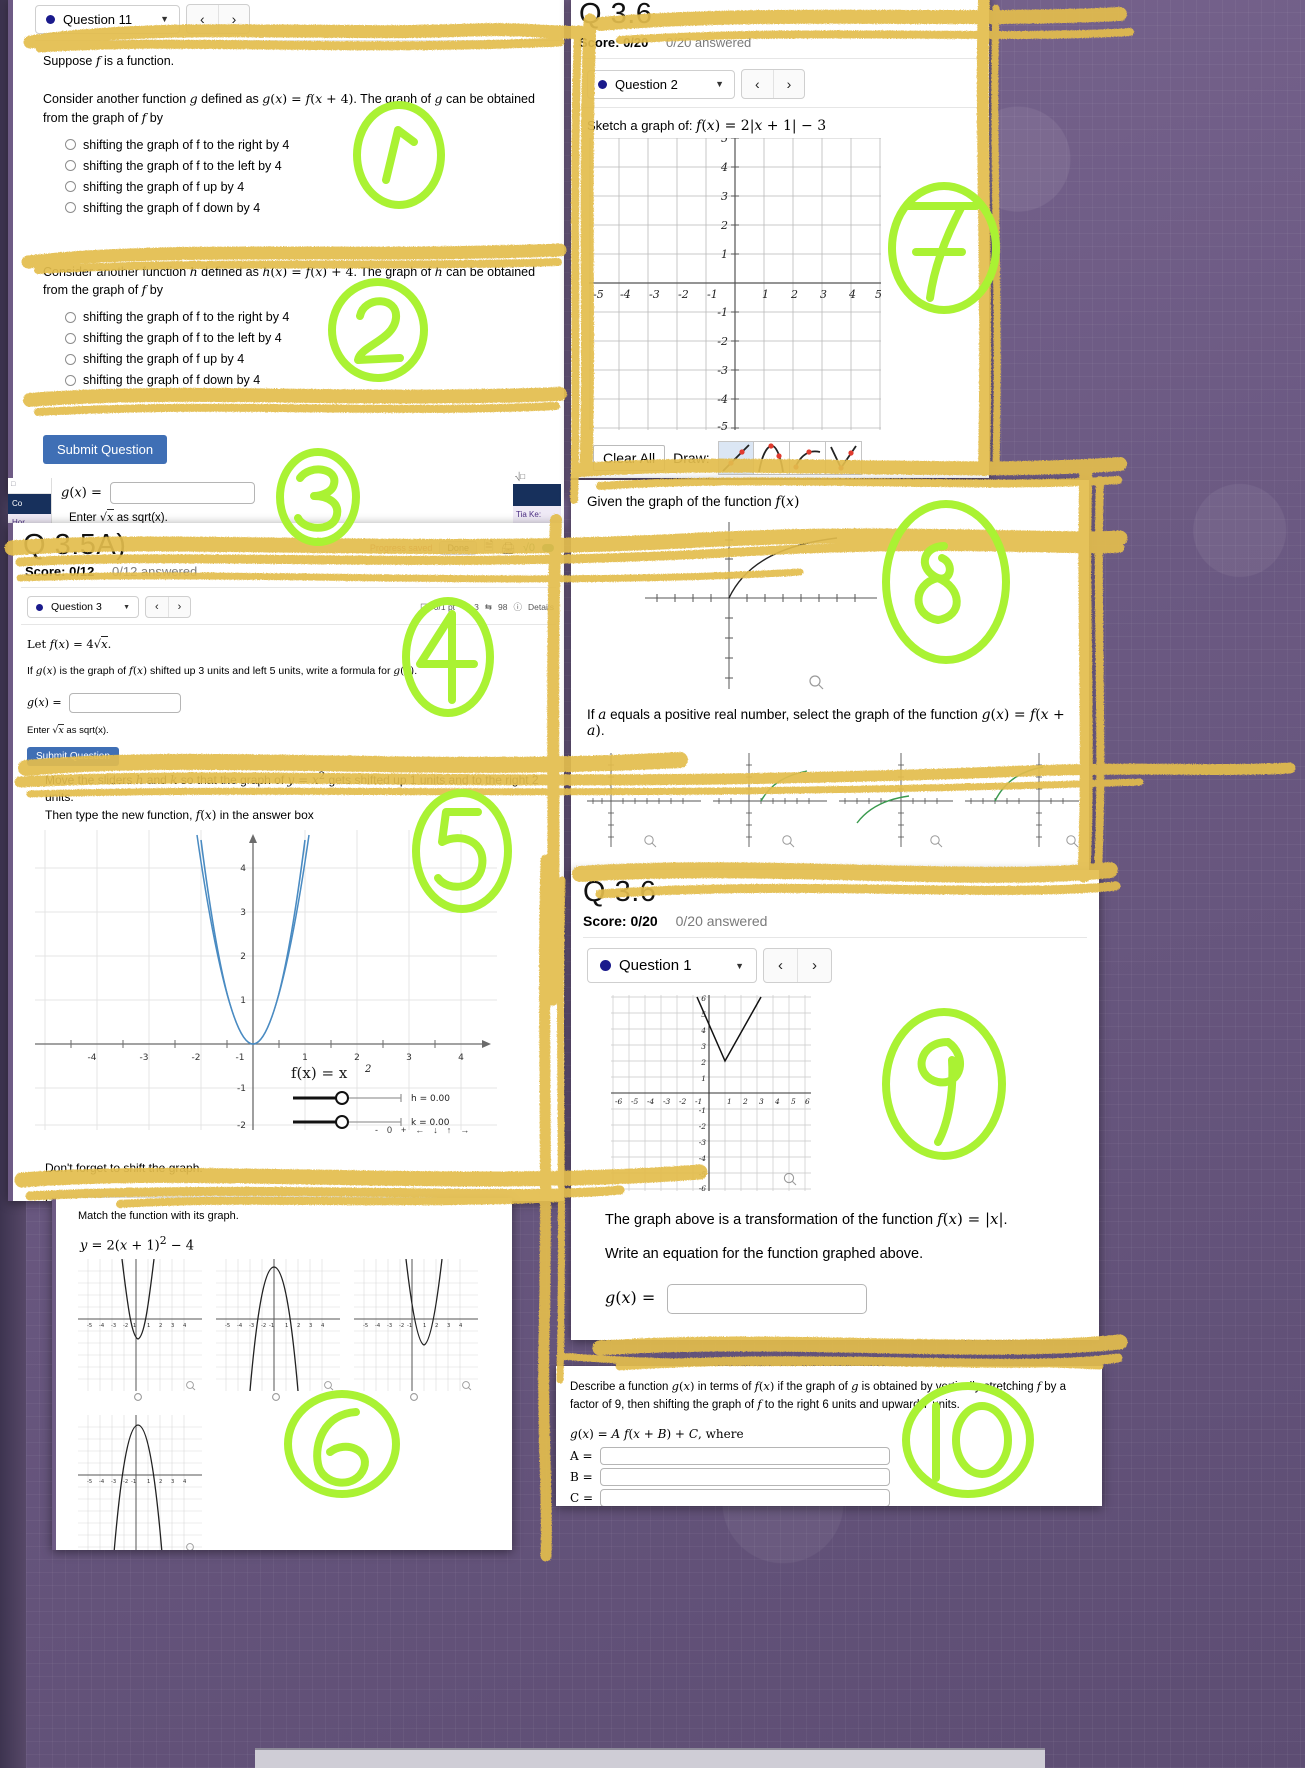 Image resolution: width=1305 pixels, height=1768 pixels. Describe the element at coordinates (305, 208) in the screenshot. I see `option-g-down: shifting the graph of f down by 4` at that location.